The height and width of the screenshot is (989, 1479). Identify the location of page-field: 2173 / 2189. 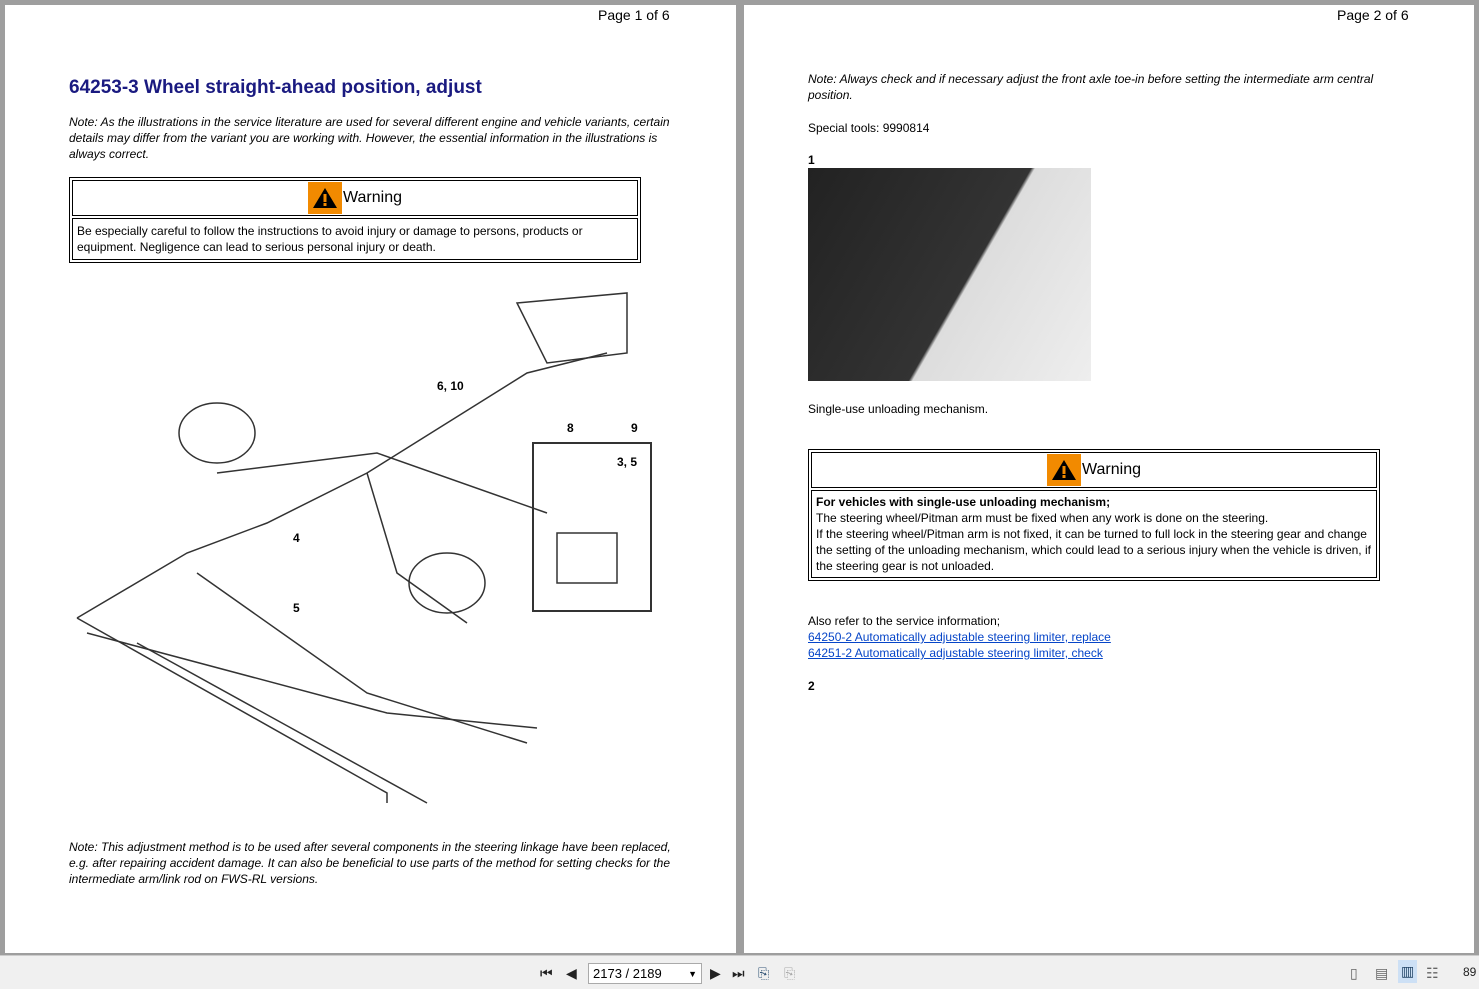
(627, 973).